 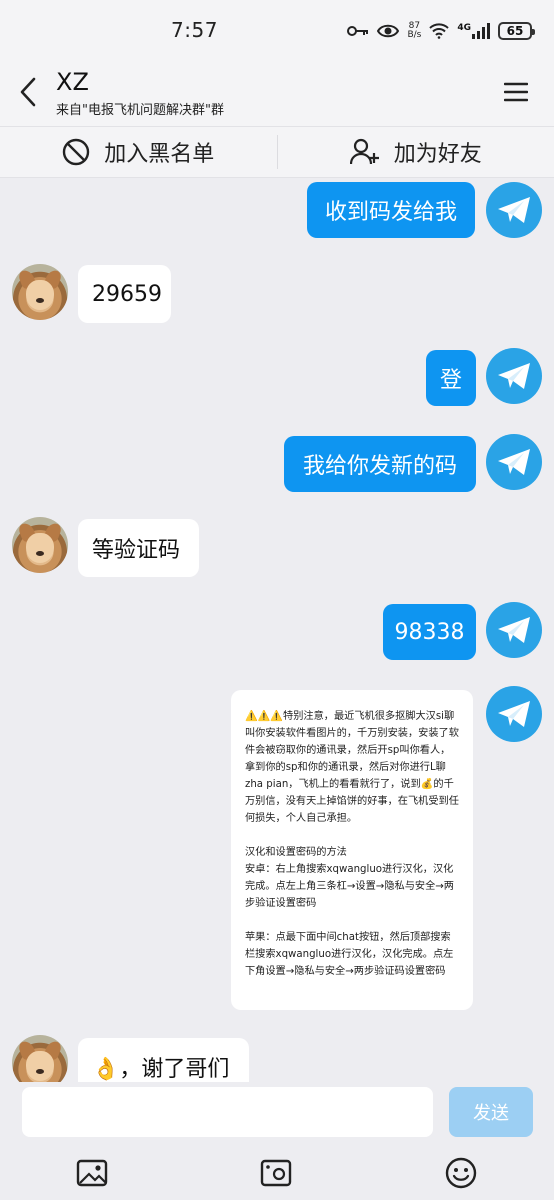 What do you see at coordinates (516, 31) in the screenshot?
I see `battery-icon: 65` at bounding box center [516, 31].